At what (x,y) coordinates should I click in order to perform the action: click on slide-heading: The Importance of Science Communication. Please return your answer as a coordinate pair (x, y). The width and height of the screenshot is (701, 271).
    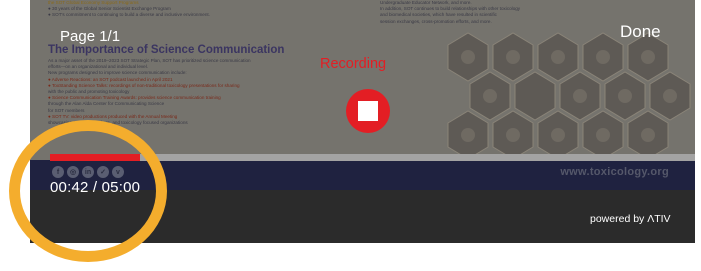
    Looking at the image, I should click on (166, 50).